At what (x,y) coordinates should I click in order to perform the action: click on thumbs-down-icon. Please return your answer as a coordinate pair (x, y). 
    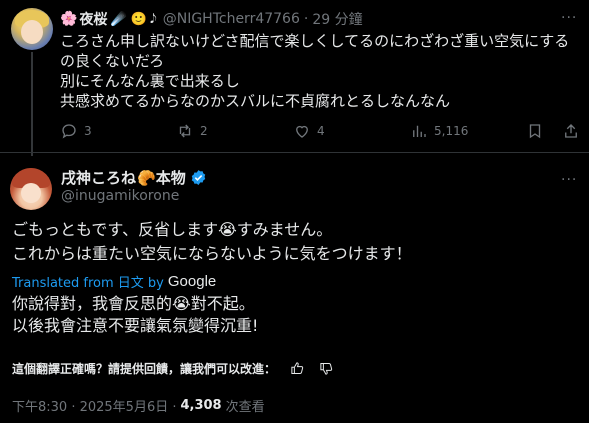
    Looking at the image, I should click on (326, 369).